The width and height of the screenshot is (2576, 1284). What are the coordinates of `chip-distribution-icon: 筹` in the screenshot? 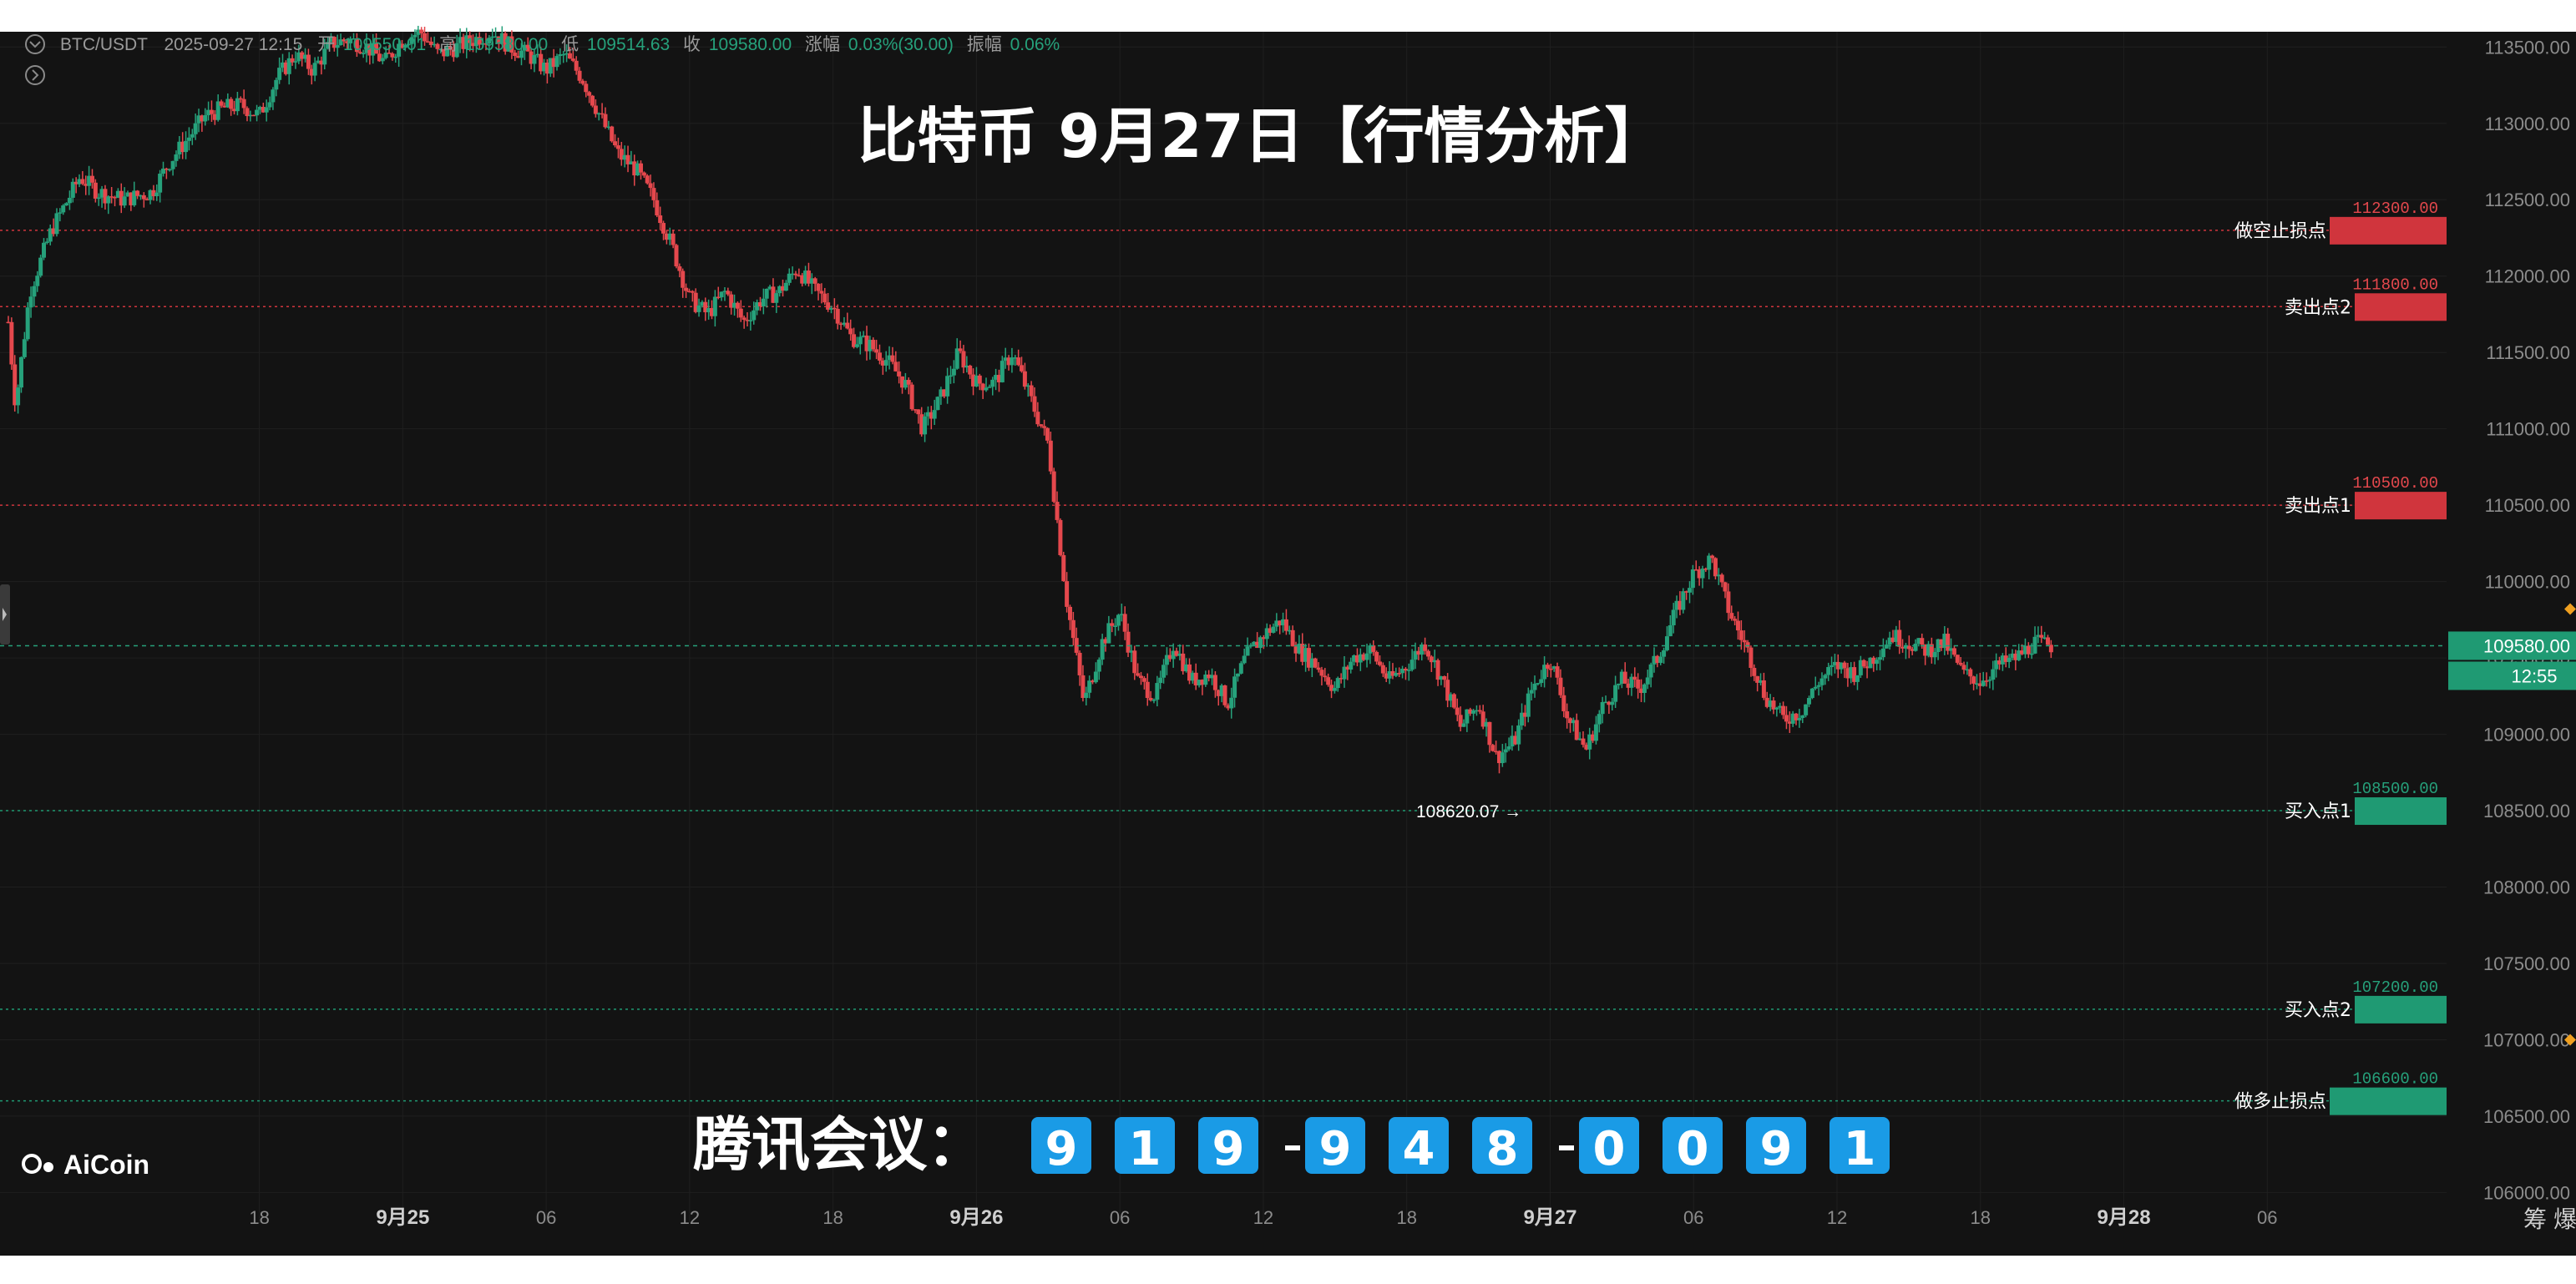 It's located at (2535, 1219).